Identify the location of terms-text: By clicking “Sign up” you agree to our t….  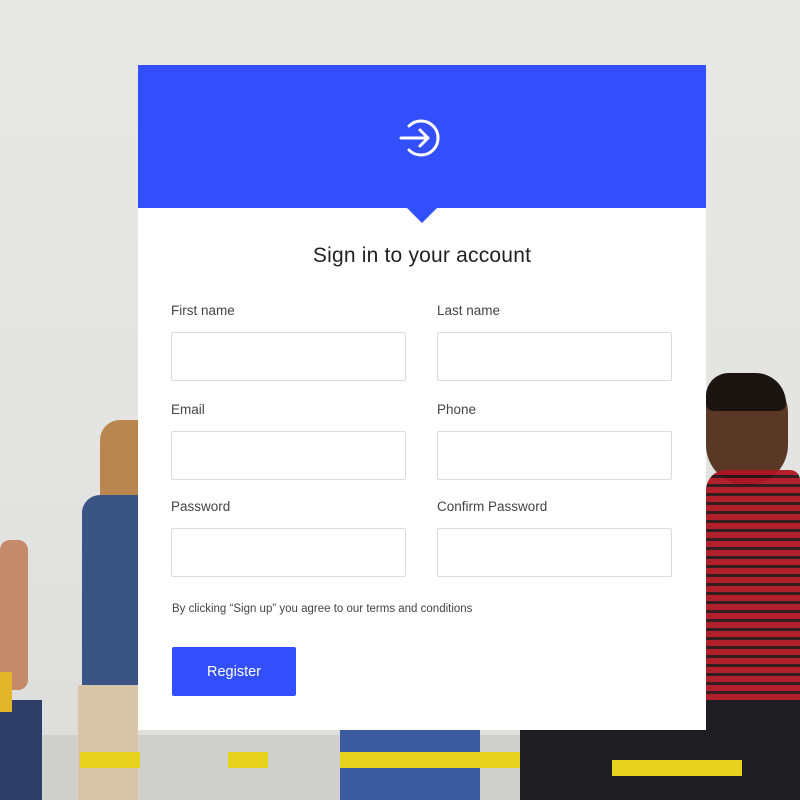
(322, 609).